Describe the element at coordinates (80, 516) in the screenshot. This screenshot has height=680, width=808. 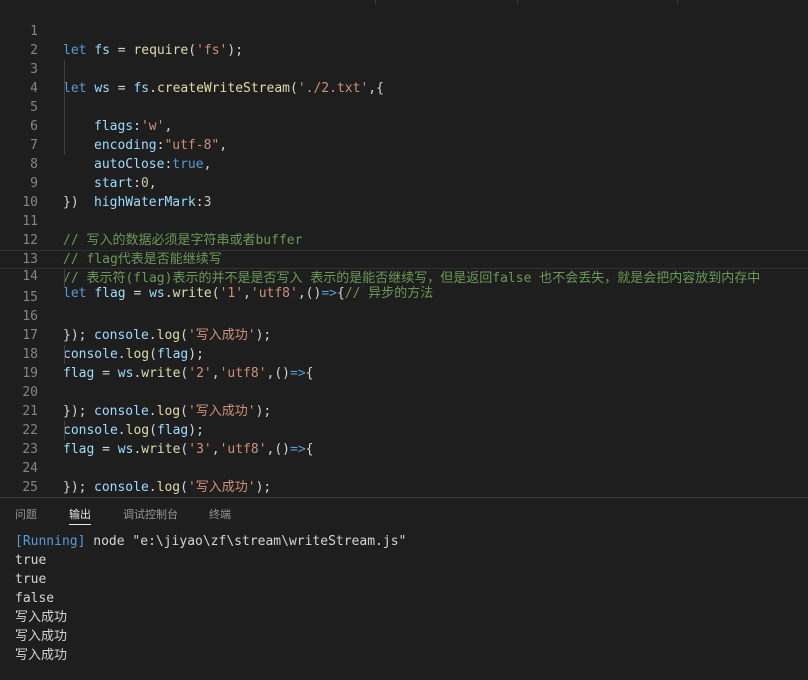
I see `tab-output: 输出` at that location.